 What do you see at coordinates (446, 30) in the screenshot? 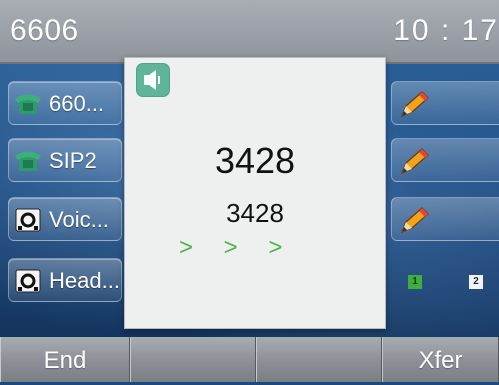
I see `clock: 10 : 17` at bounding box center [446, 30].